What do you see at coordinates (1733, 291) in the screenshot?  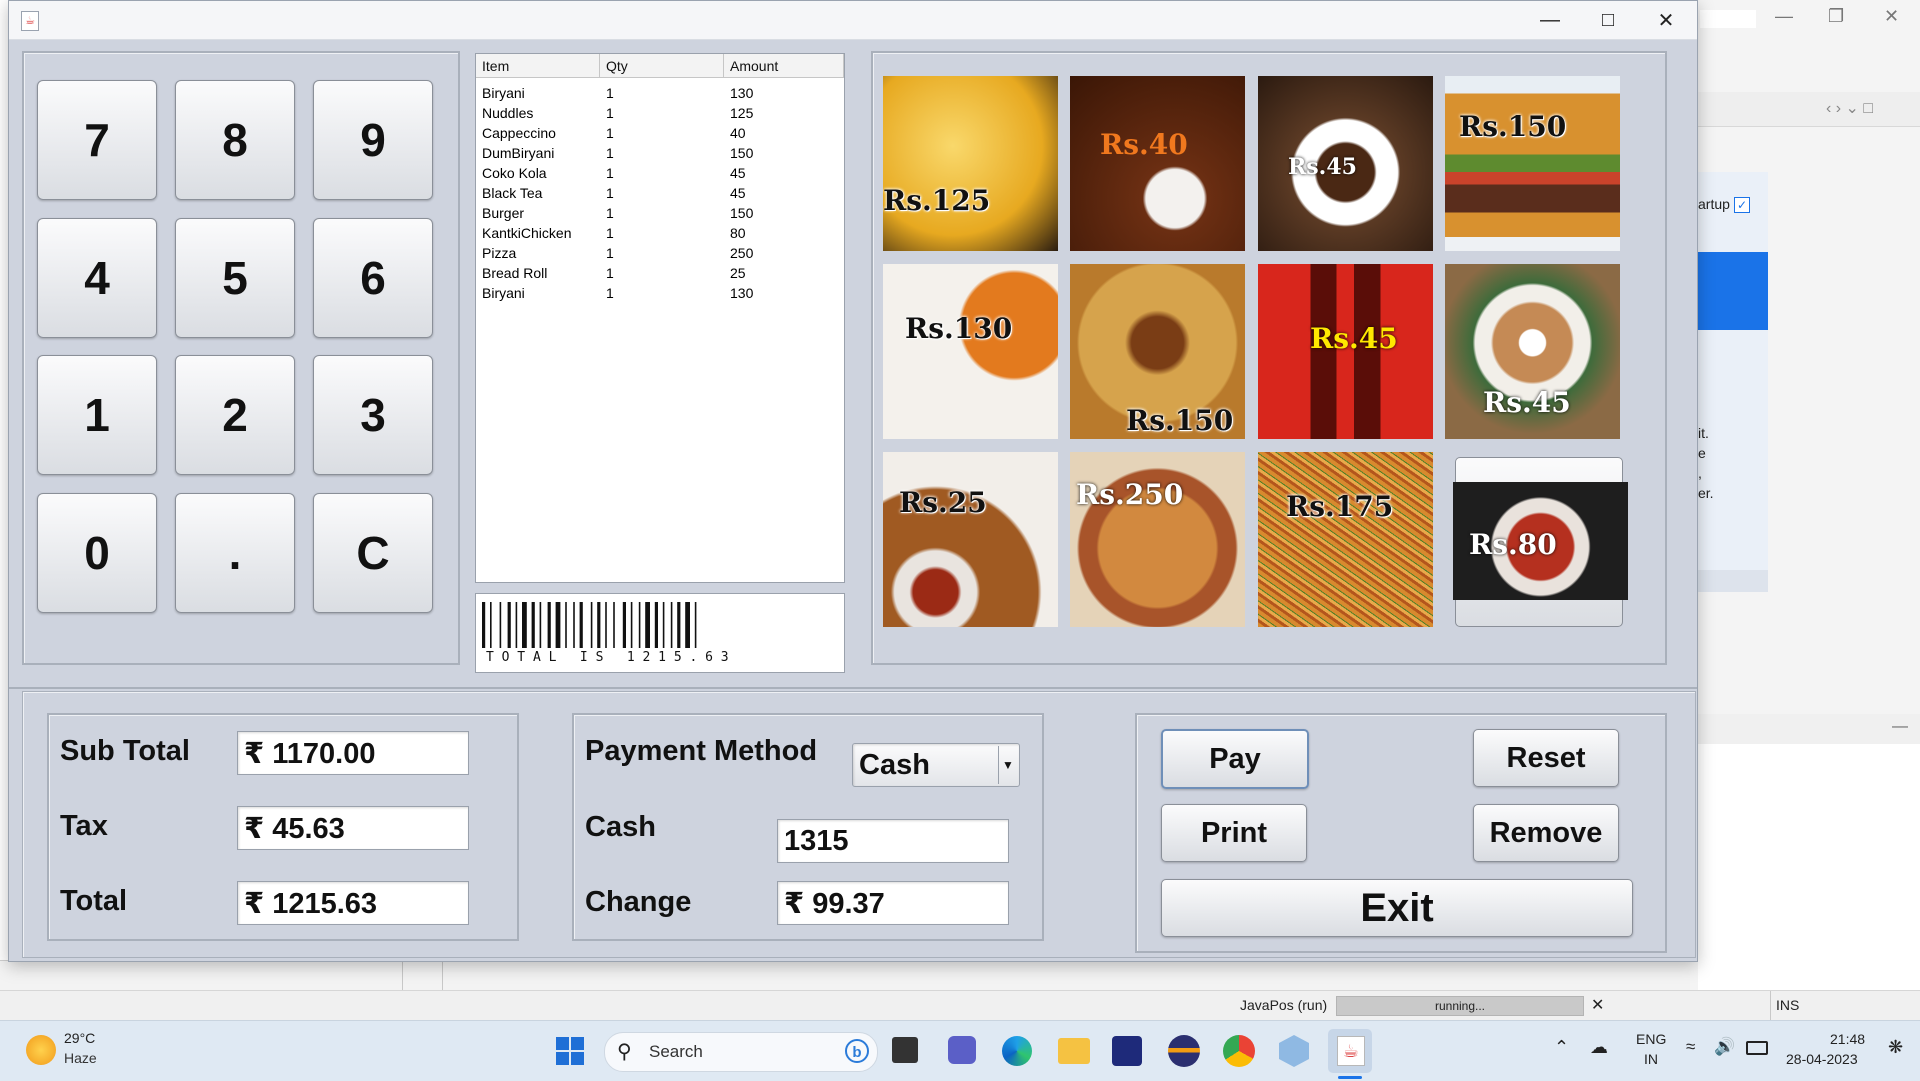 I see `bg-highlight` at bounding box center [1733, 291].